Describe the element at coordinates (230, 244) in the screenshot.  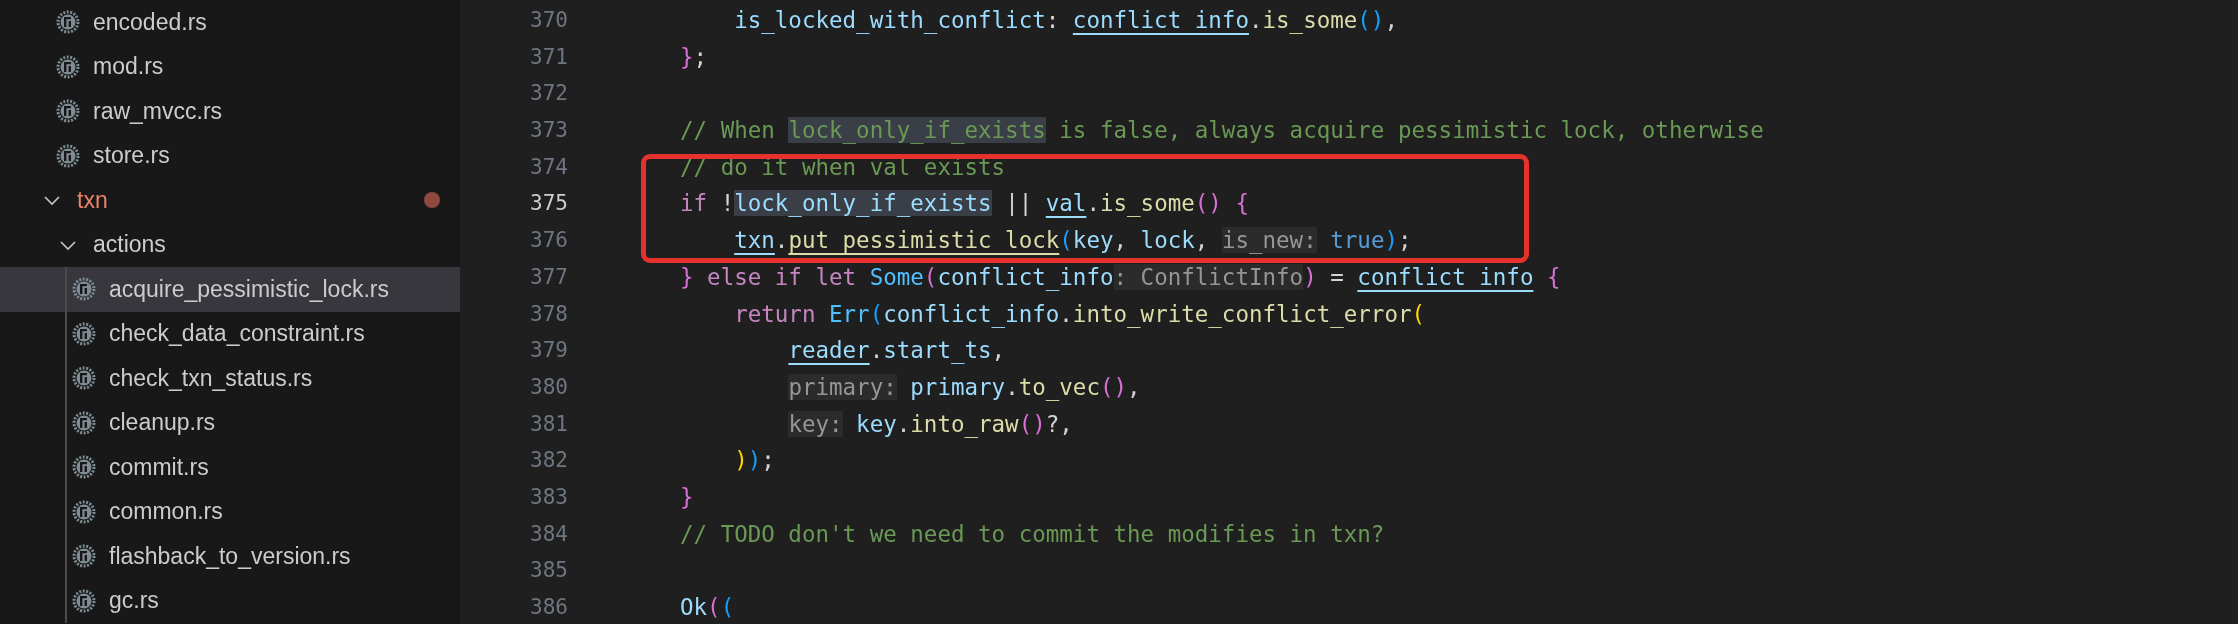
I see `folder-item: actions` at that location.